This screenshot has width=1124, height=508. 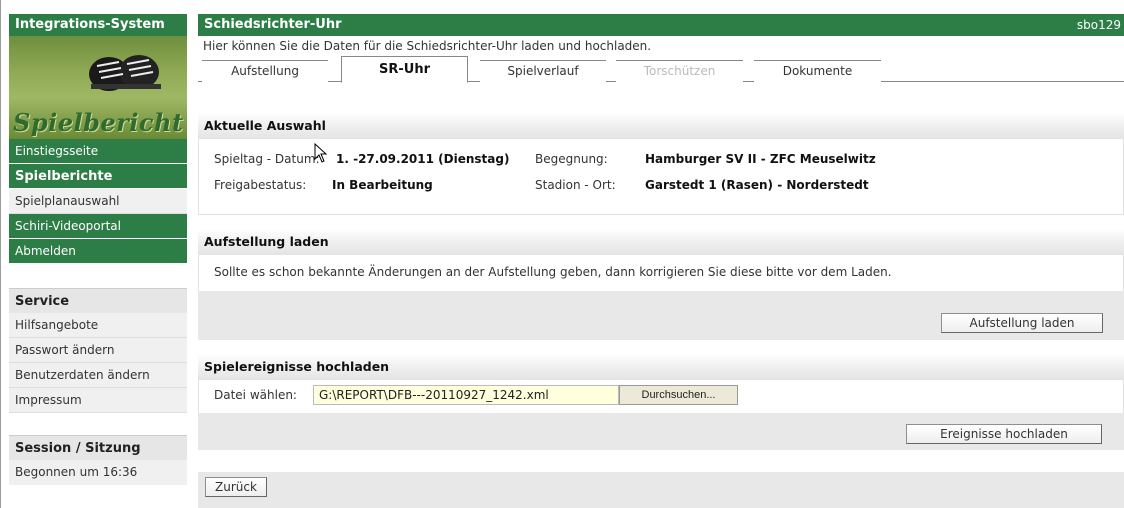 What do you see at coordinates (817, 71) in the screenshot?
I see `tab-dokumente: Dokumente` at bounding box center [817, 71].